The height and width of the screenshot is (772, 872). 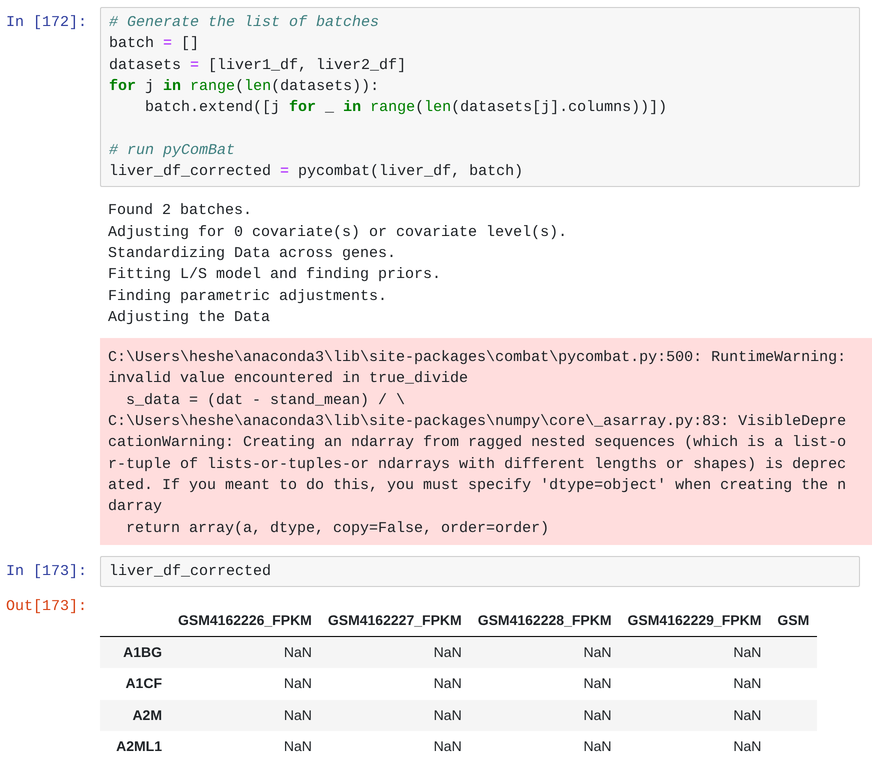 I want to click on code-line: liver_df_corrected, so click(x=190, y=572).